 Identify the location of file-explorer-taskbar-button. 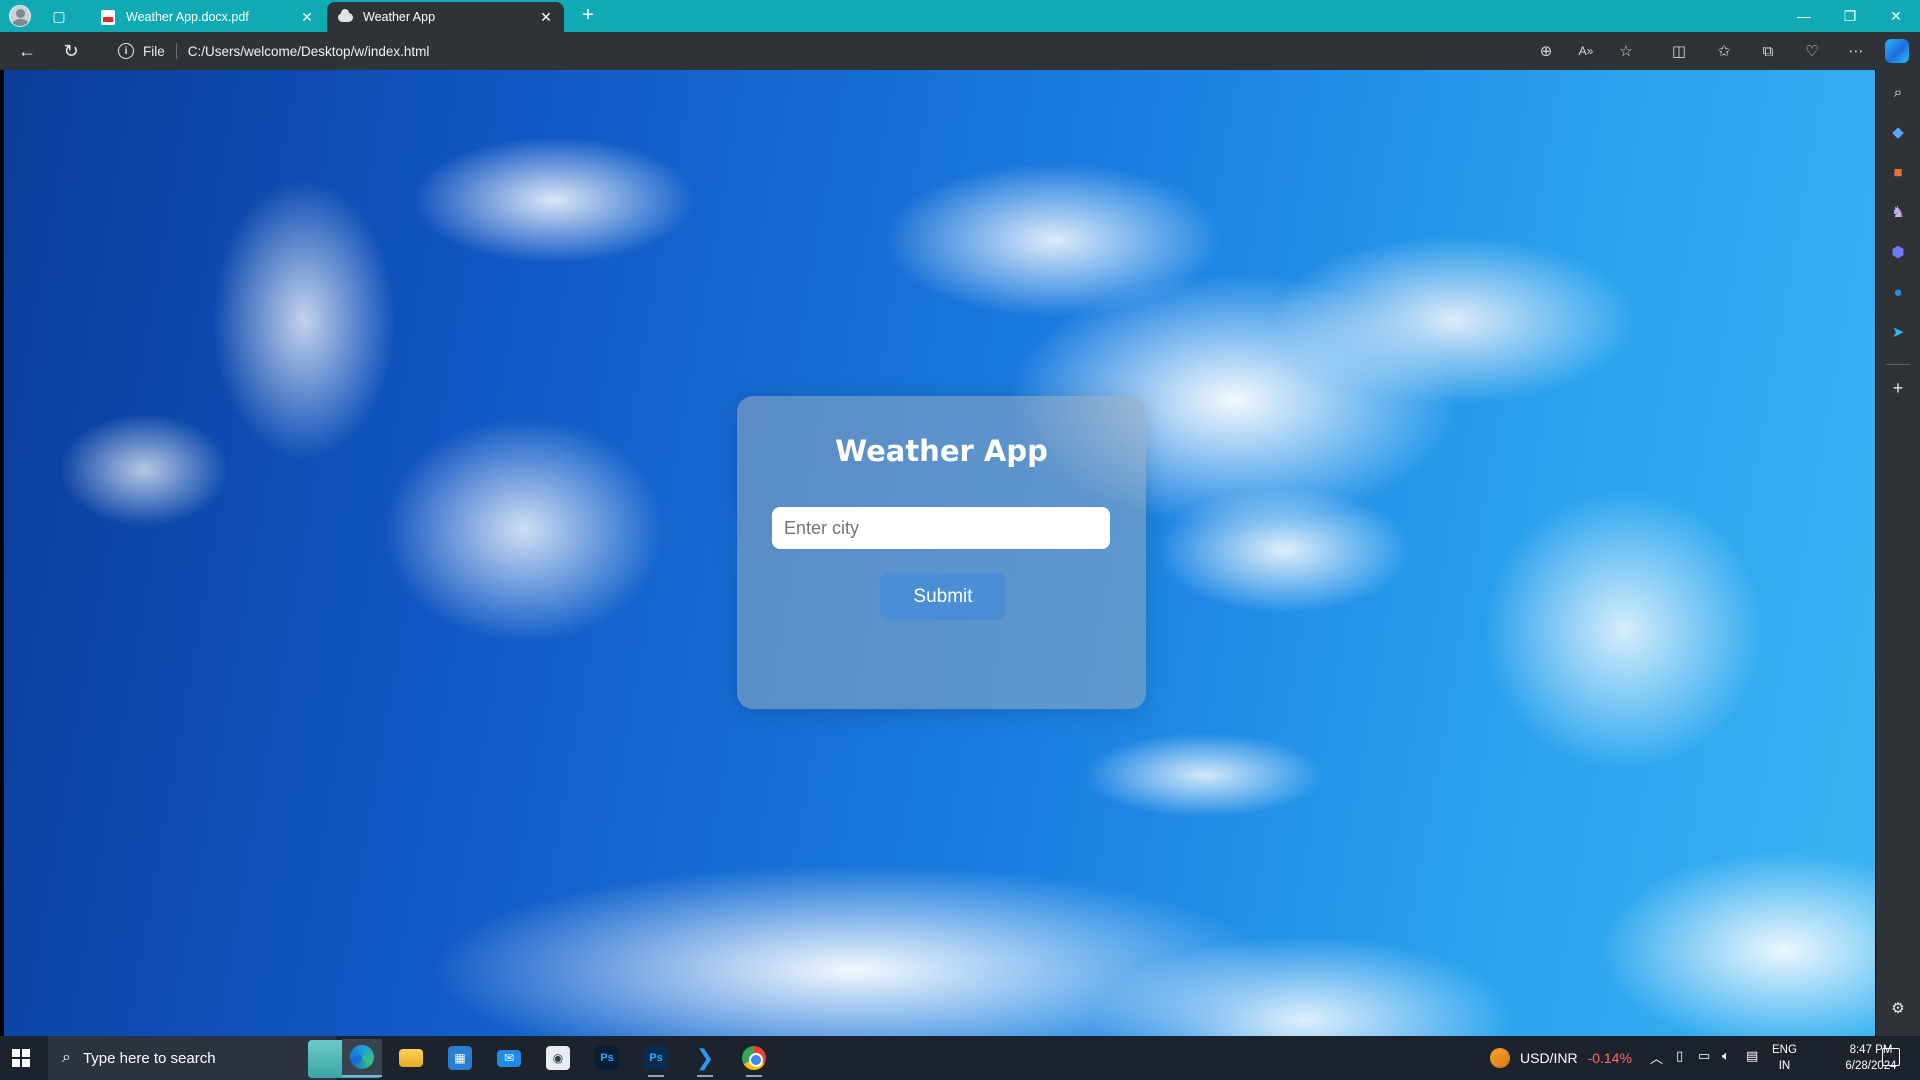
(411, 1058).